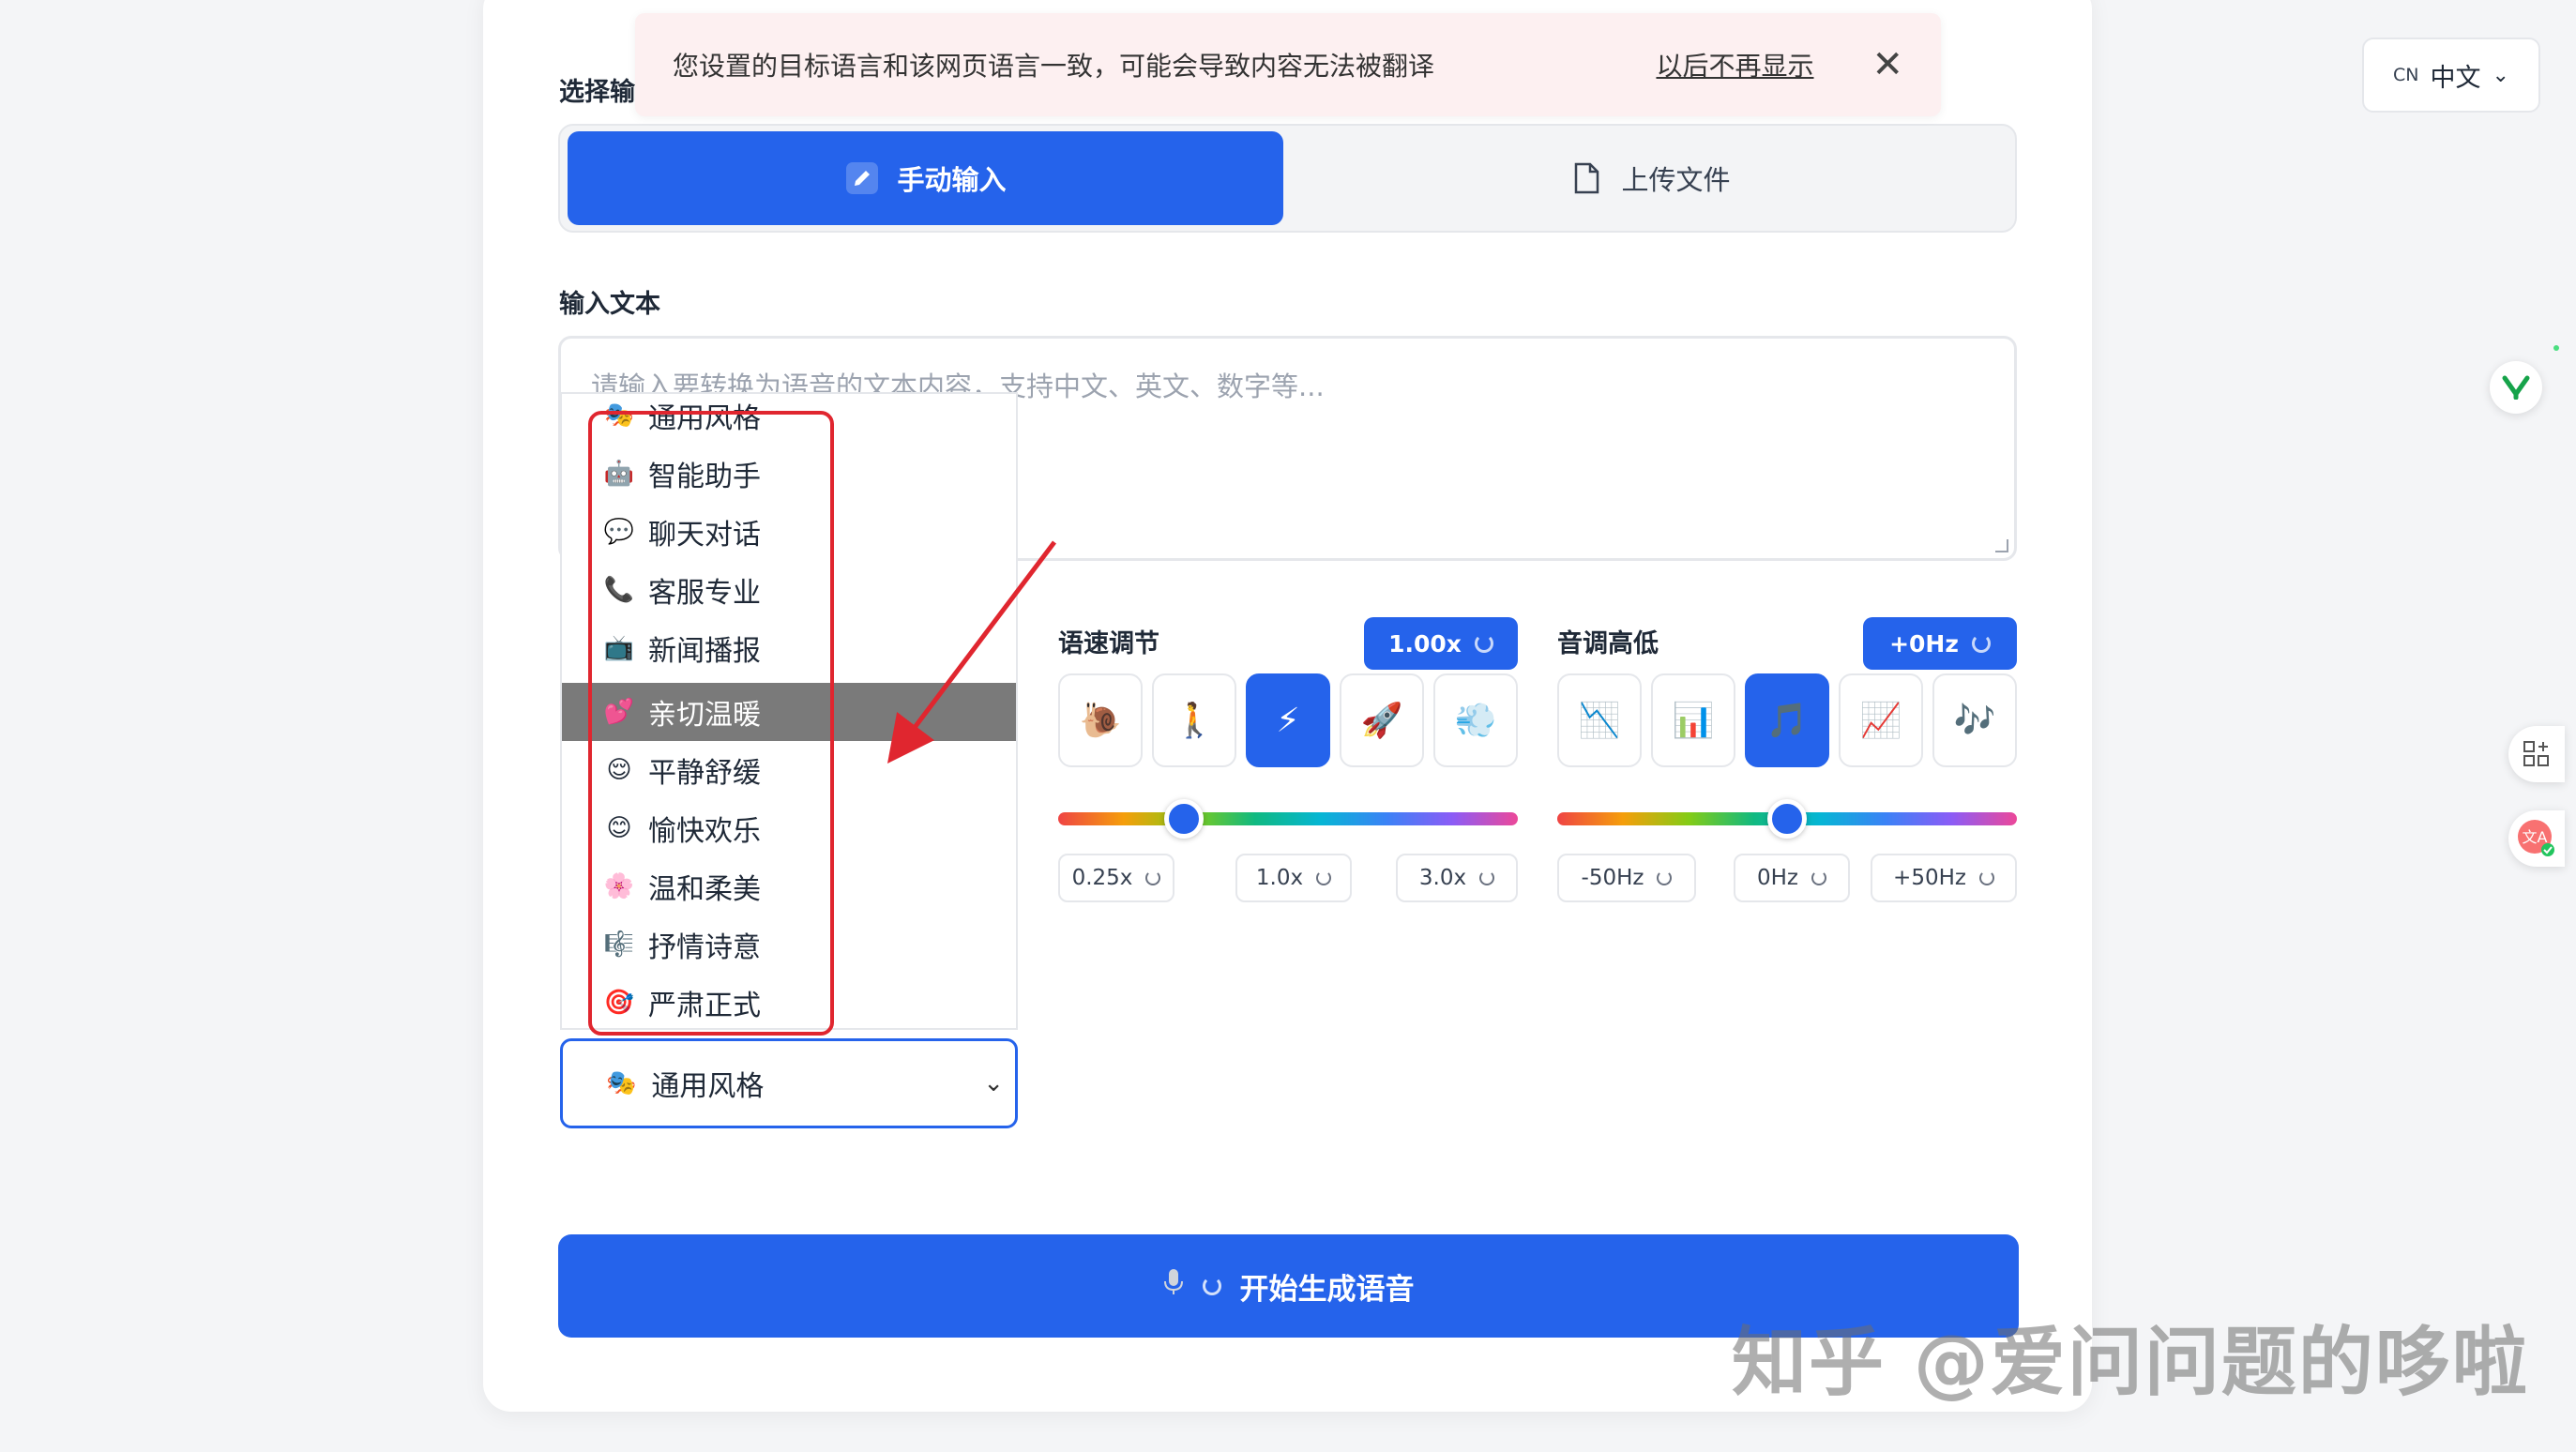  I want to click on annotation-box, so click(711, 723).